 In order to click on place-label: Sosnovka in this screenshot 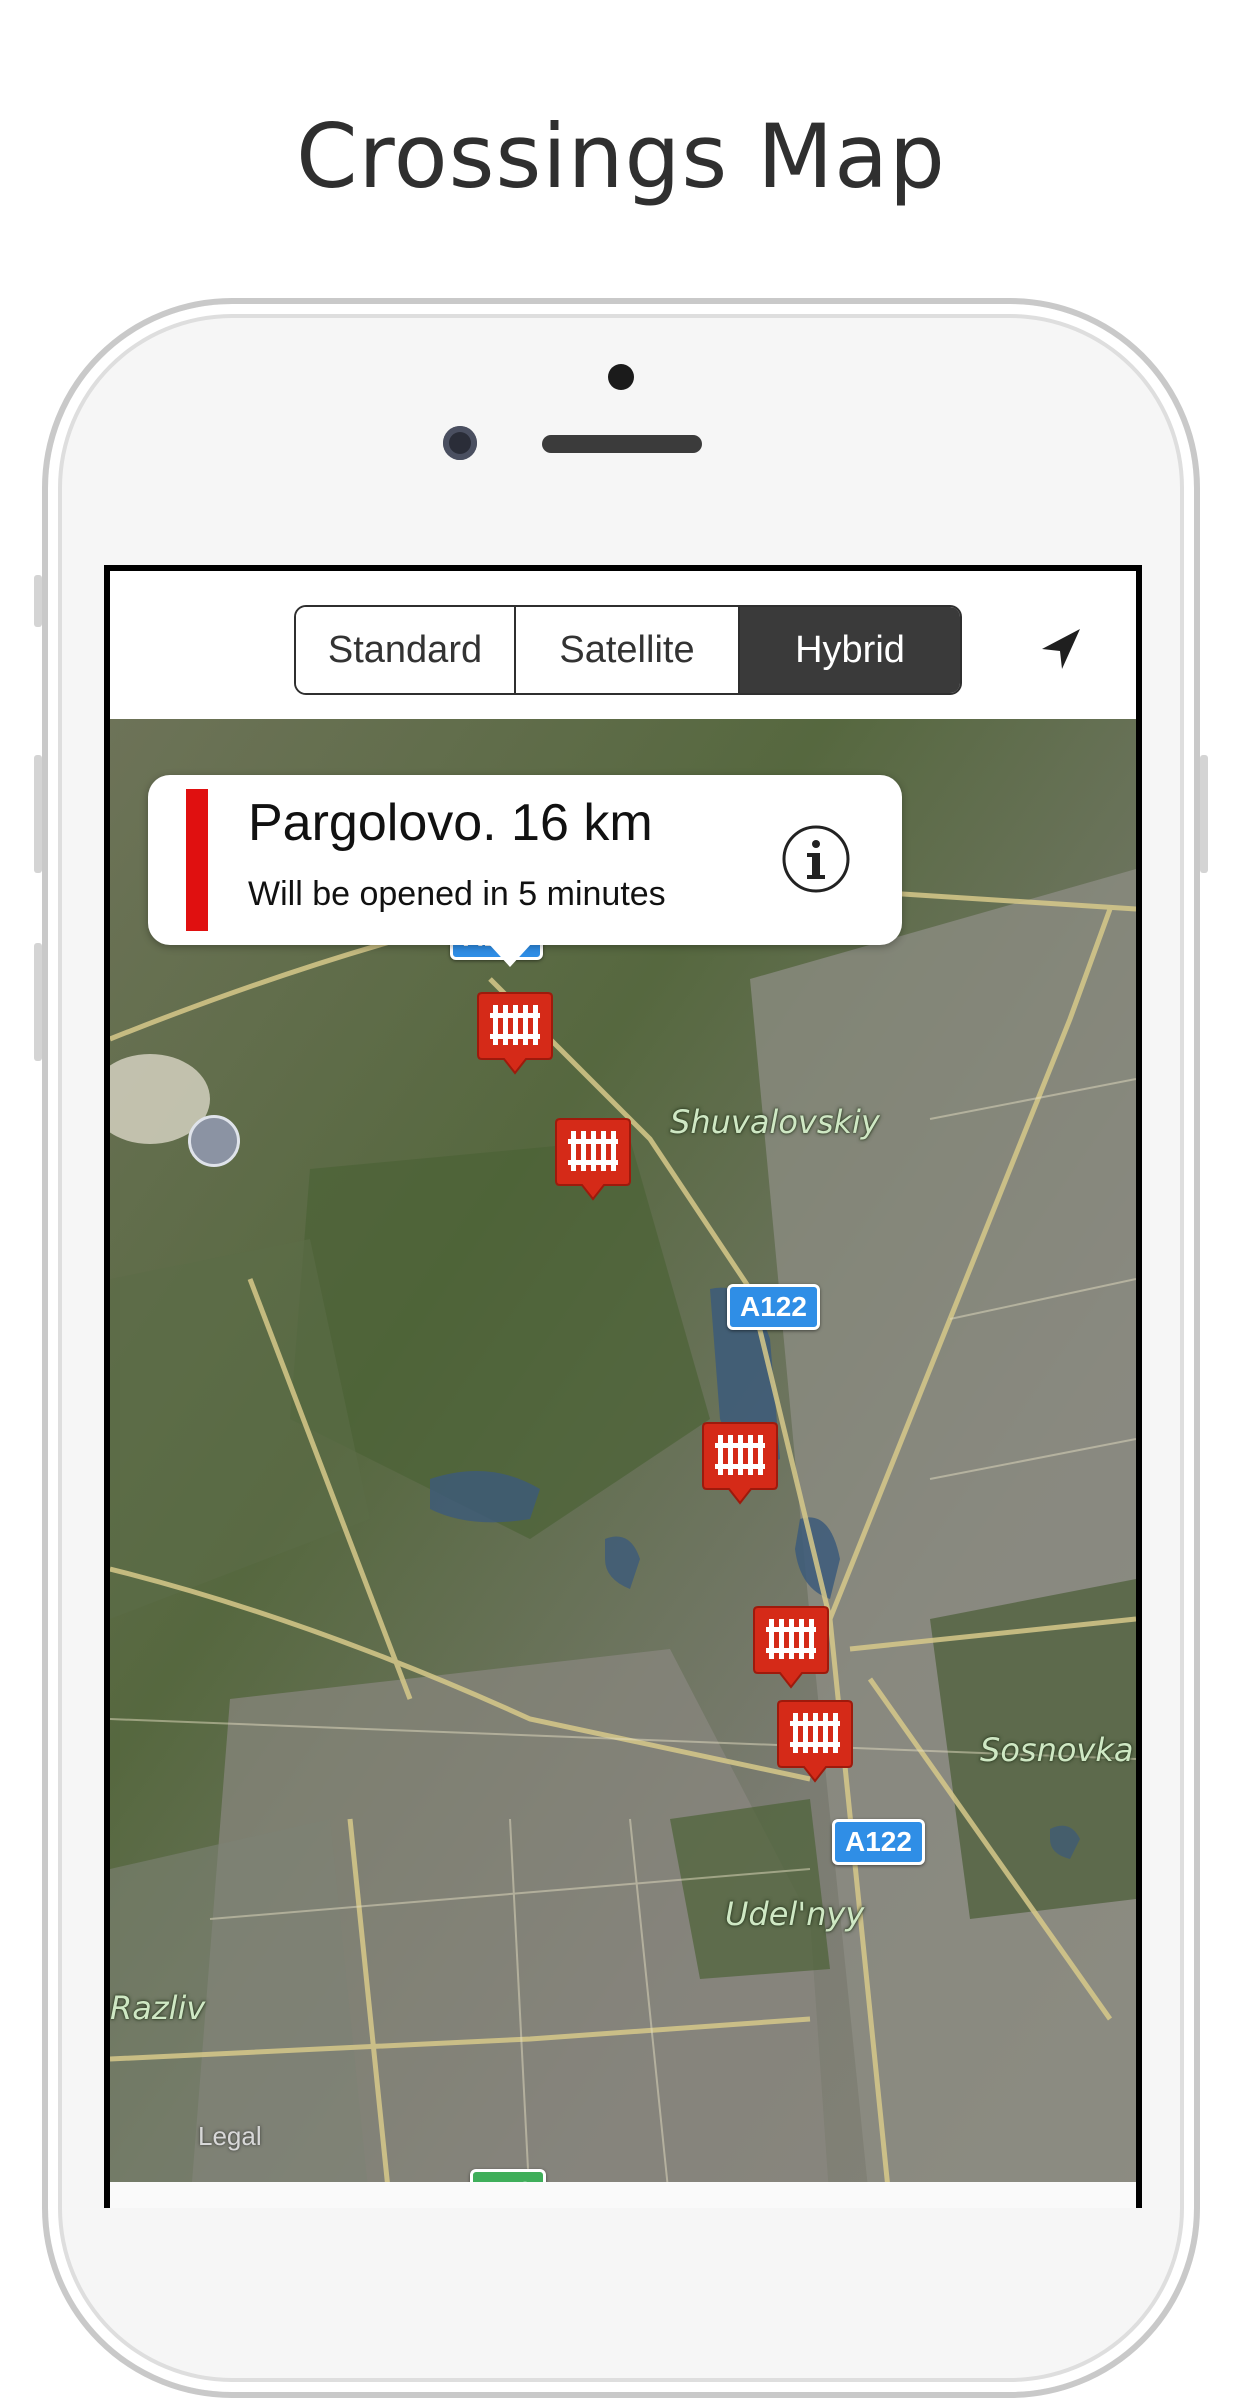, I will do `click(1057, 1750)`.